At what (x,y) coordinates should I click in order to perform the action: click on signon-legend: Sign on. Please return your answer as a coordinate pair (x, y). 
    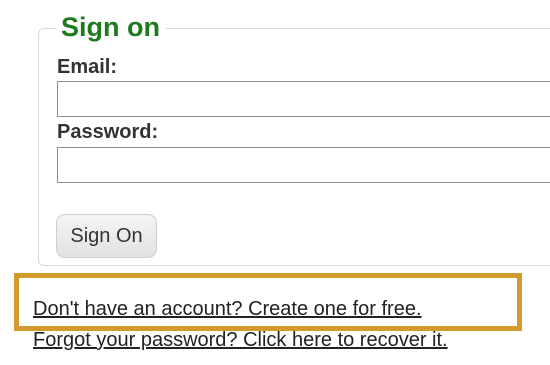
    Looking at the image, I should click on (111, 27).